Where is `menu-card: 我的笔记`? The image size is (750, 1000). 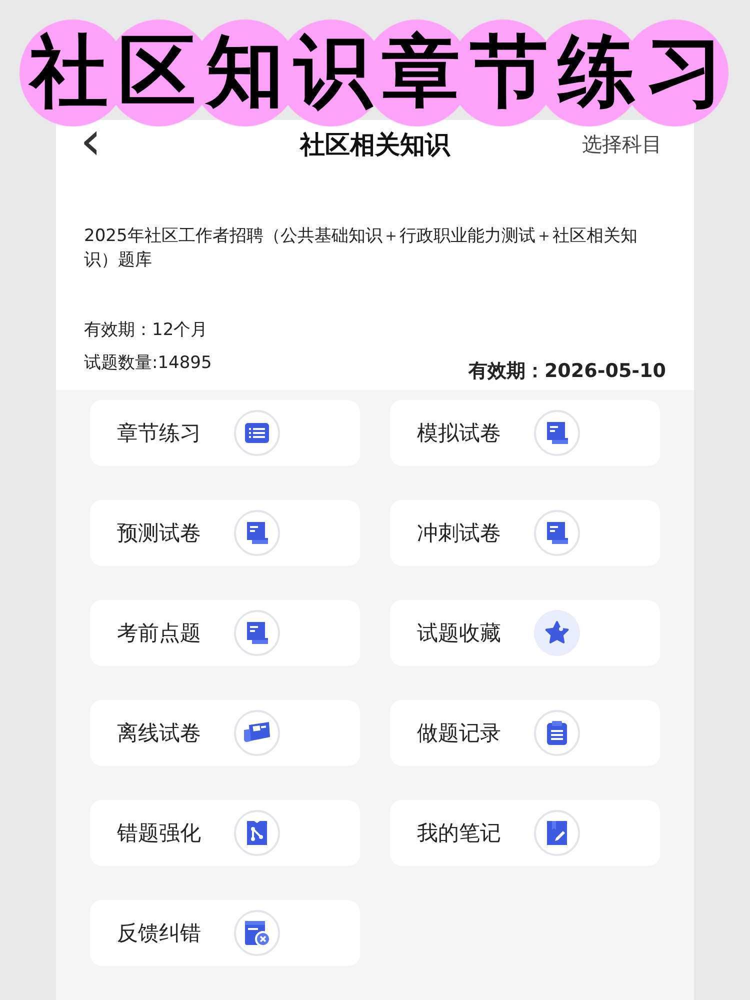 menu-card: 我的笔记 is located at coordinates (525, 833).